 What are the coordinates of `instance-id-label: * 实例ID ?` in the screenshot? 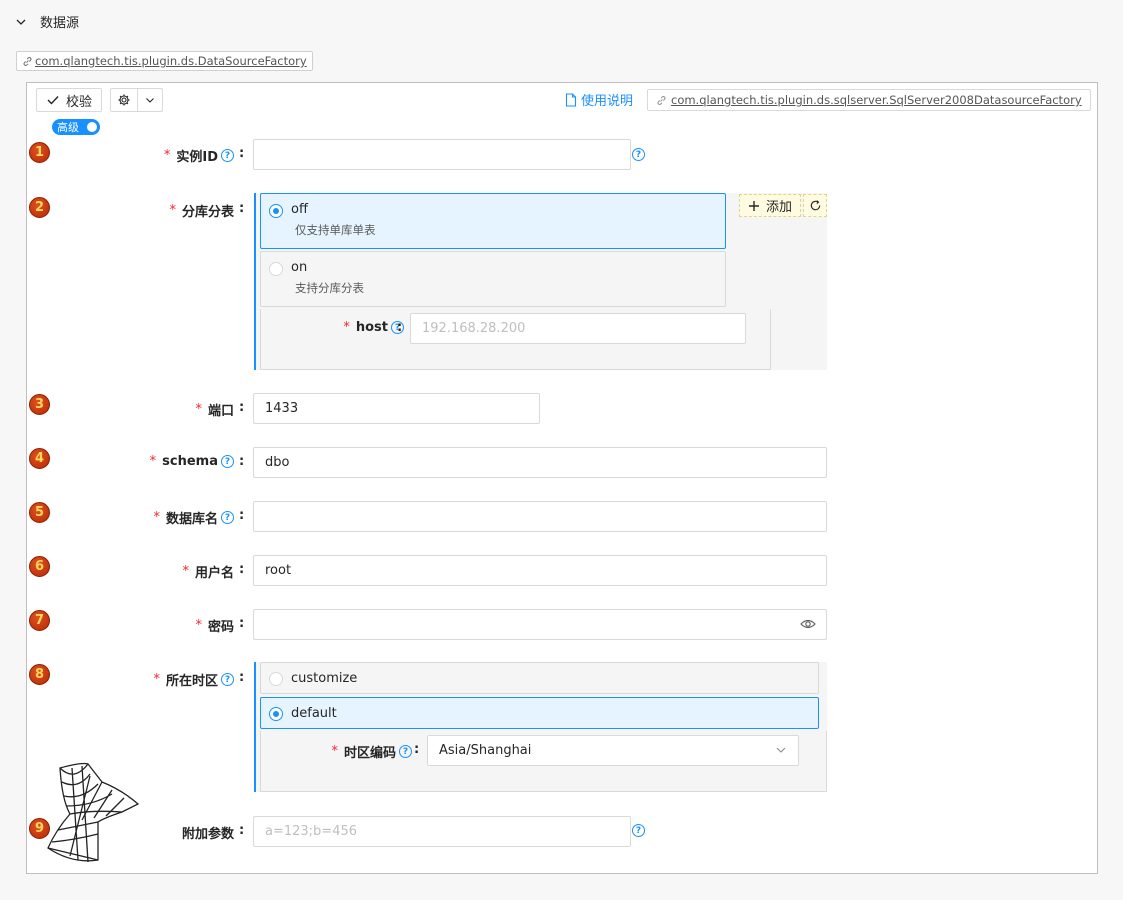 It's located at (117, 155).